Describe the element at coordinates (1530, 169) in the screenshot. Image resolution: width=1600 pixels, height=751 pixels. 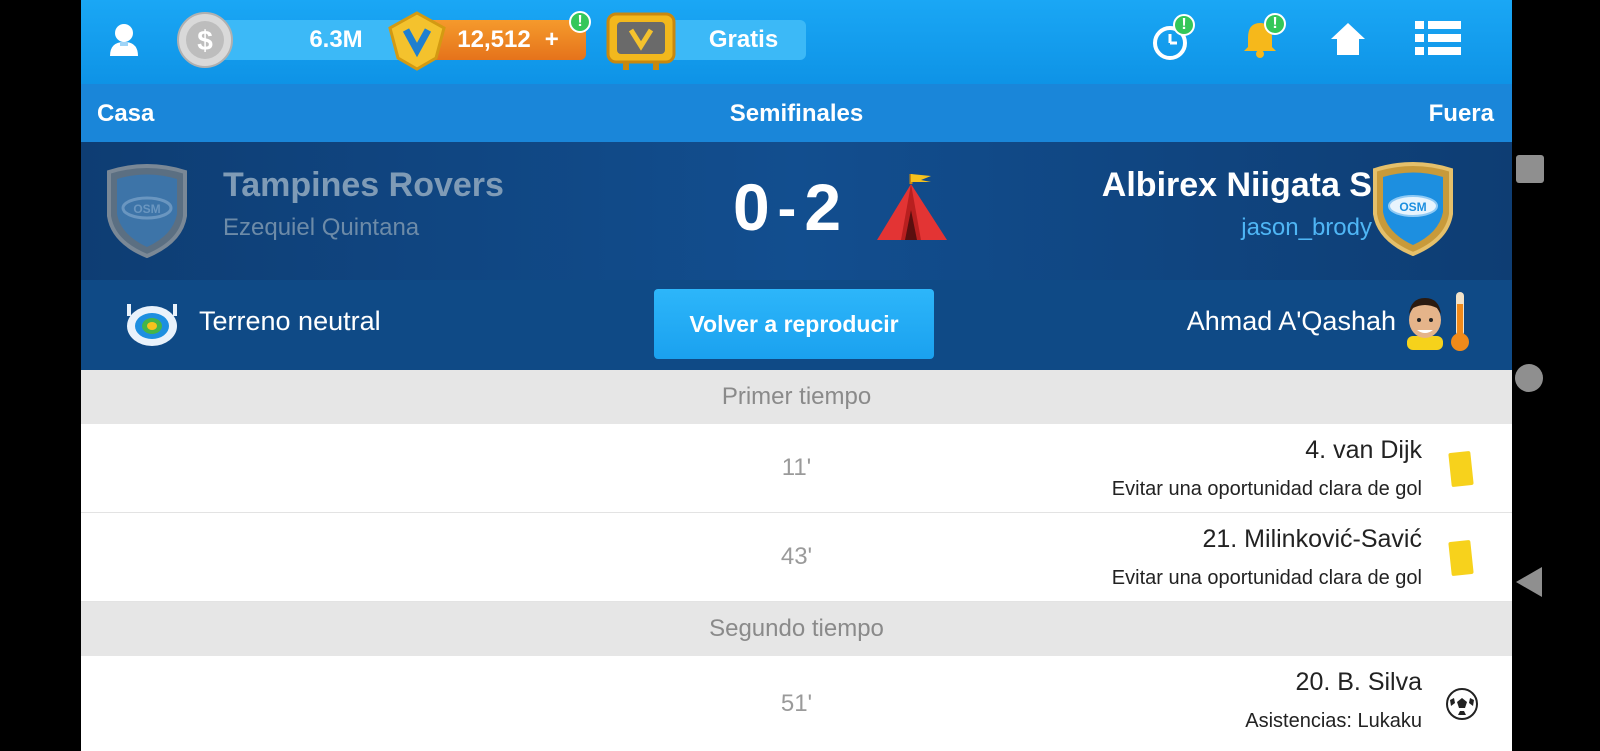
I see `recents-button` at that location.